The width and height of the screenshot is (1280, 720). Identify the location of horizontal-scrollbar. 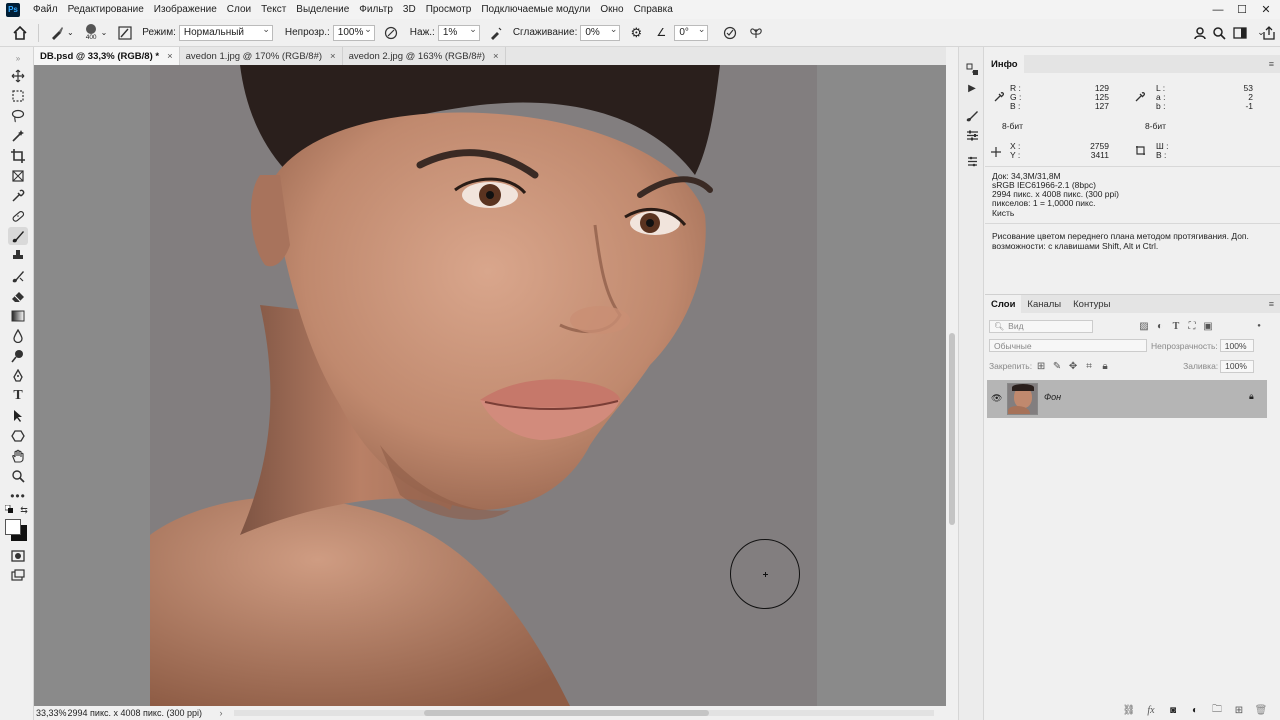
(584, 713).